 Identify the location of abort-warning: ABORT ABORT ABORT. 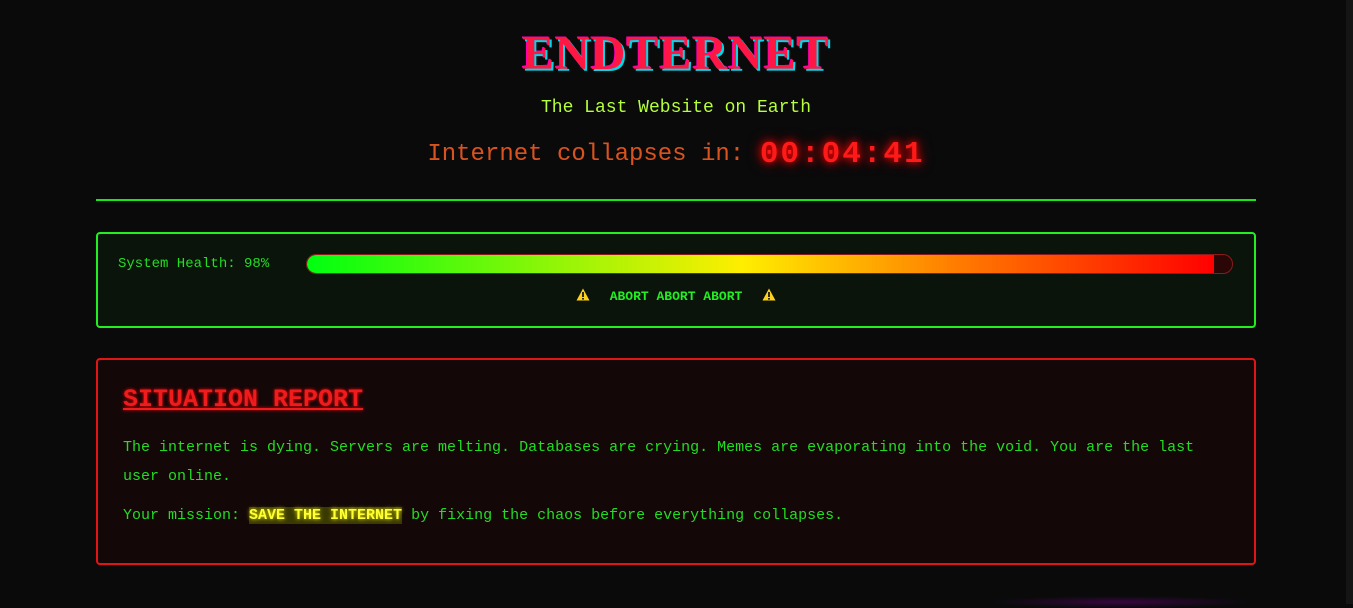
(676, 297).